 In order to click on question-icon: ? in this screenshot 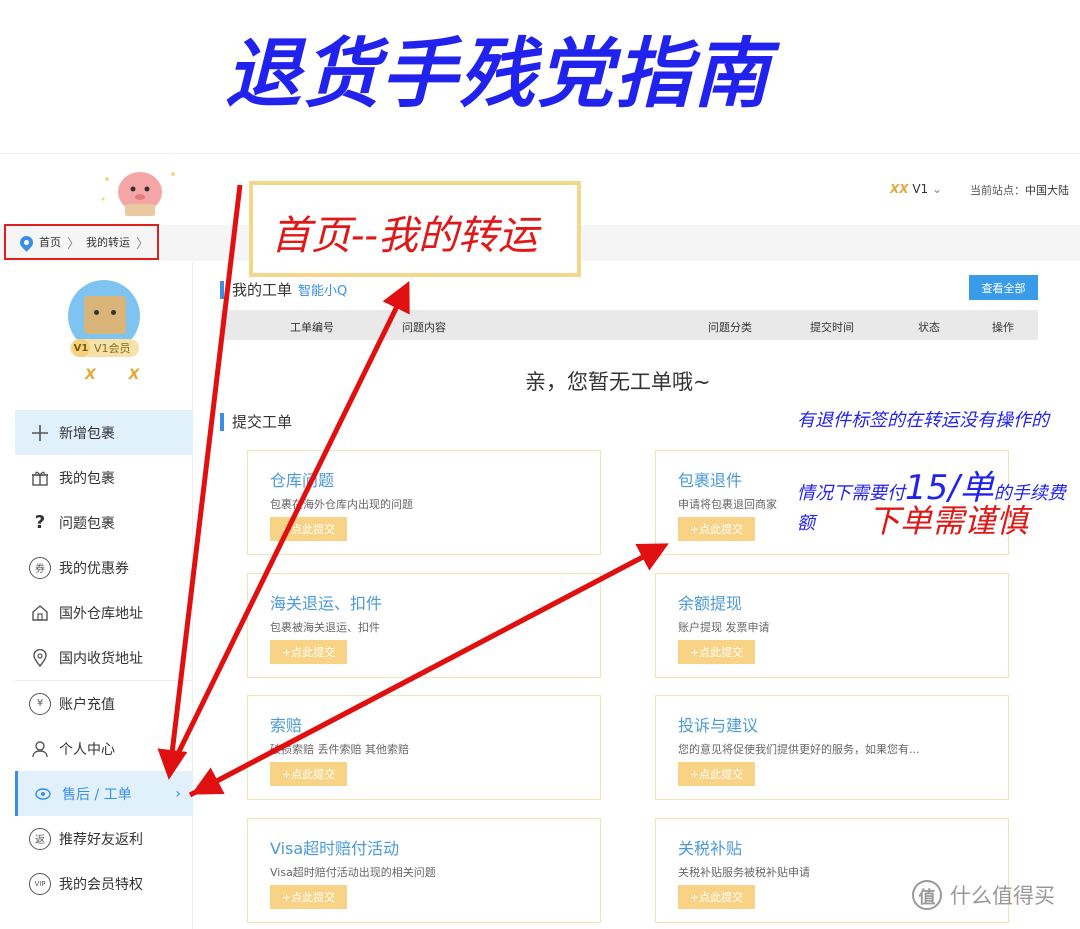, I will do `click(40, 522)`.